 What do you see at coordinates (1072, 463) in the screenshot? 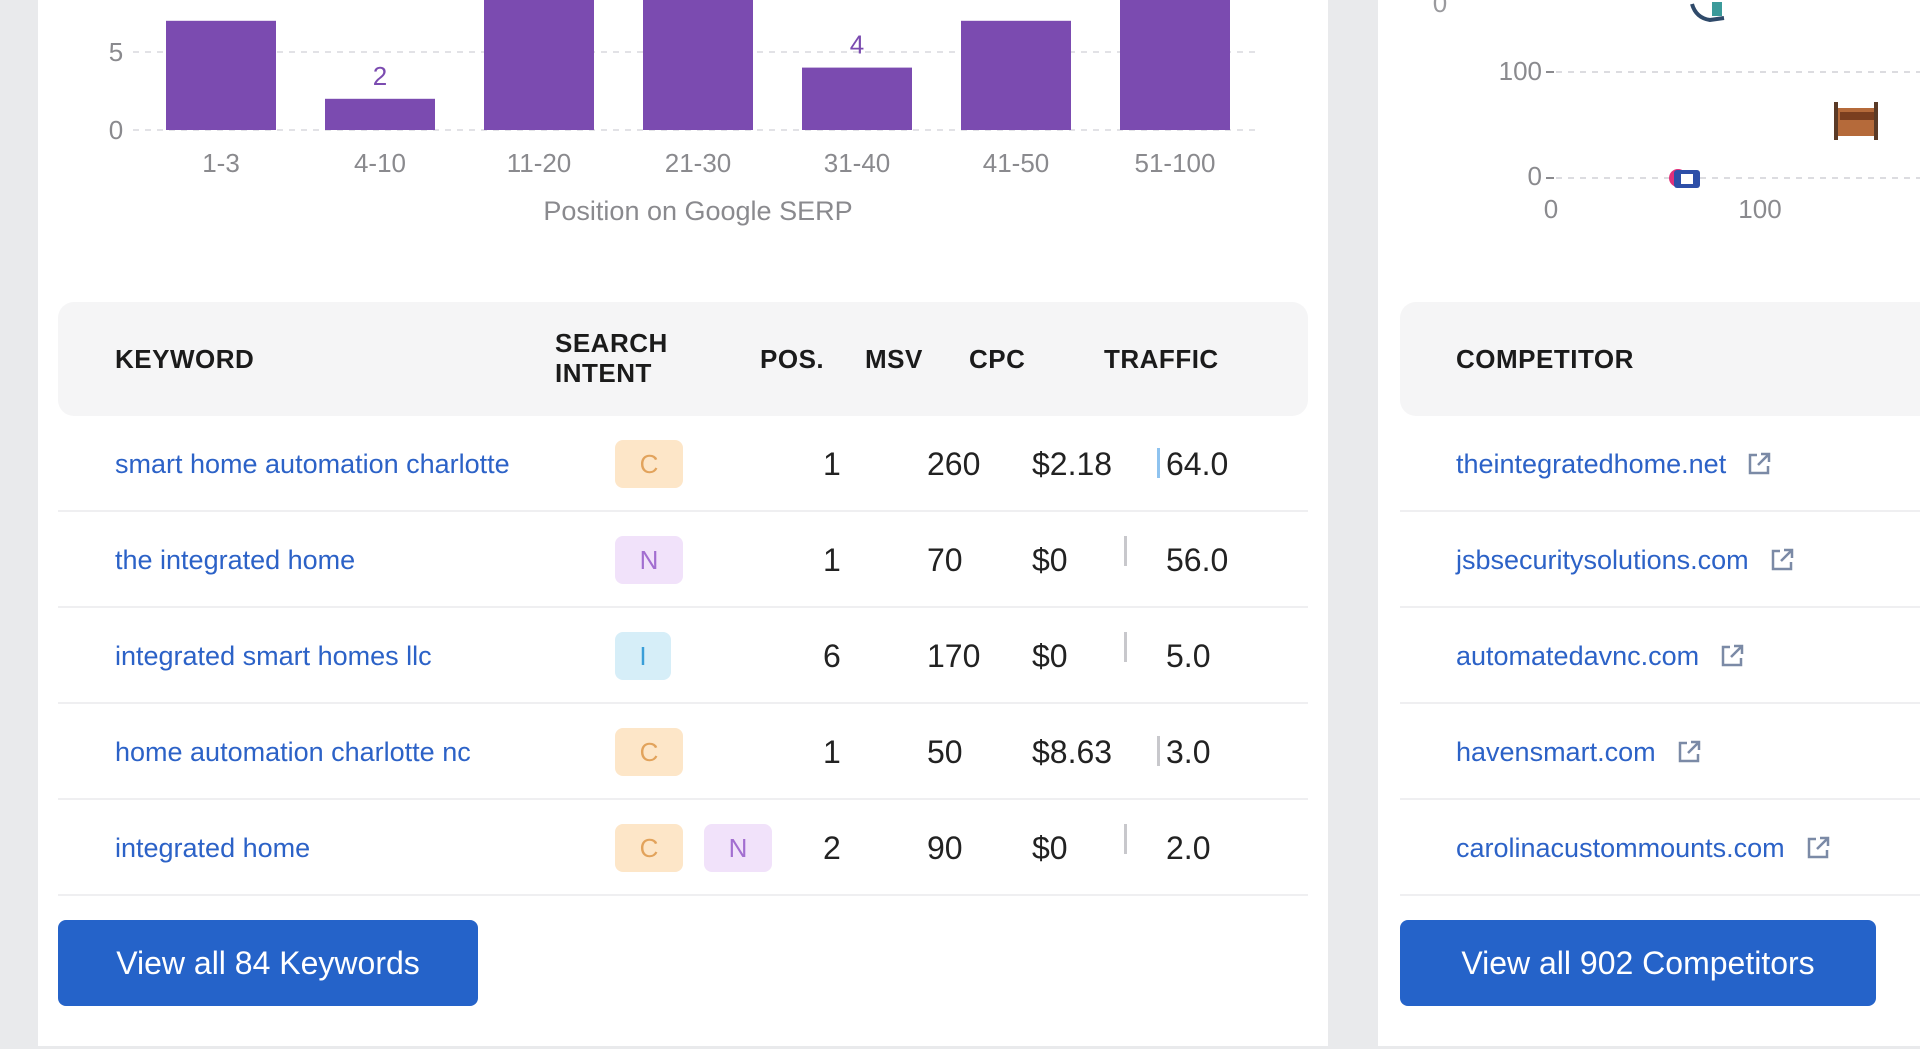
I see `cpc-value: $2.18` at bounding box center [1072, 463].